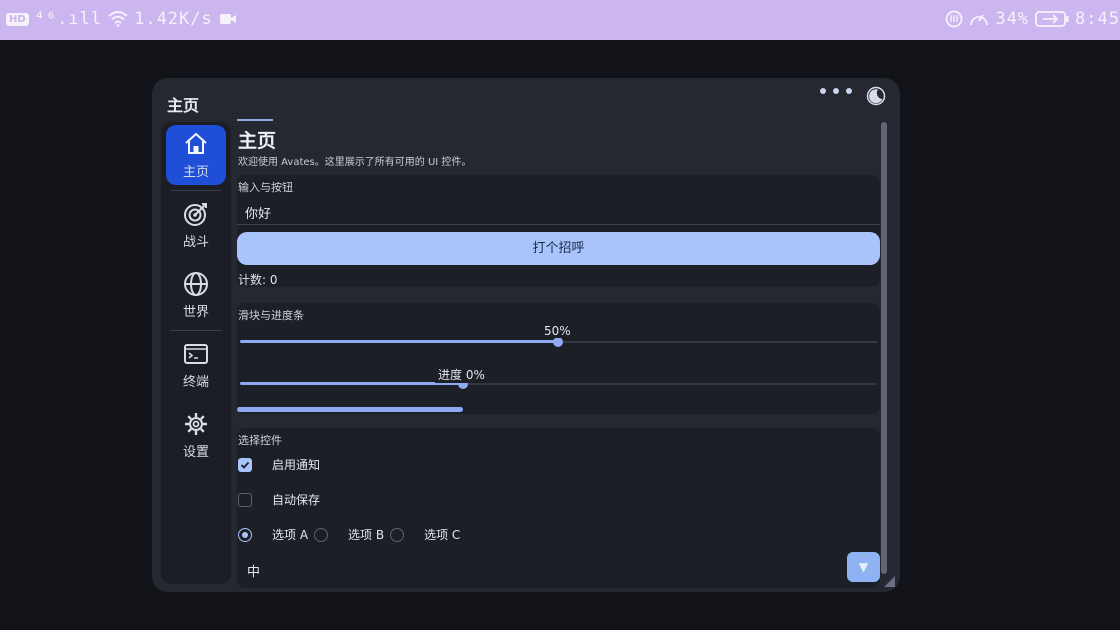 This screenshot has height=630, width=1120. Describe the element at coordinates (271, 315) in the screenshot. I see `section-title: 滑块与进度条` at that location.